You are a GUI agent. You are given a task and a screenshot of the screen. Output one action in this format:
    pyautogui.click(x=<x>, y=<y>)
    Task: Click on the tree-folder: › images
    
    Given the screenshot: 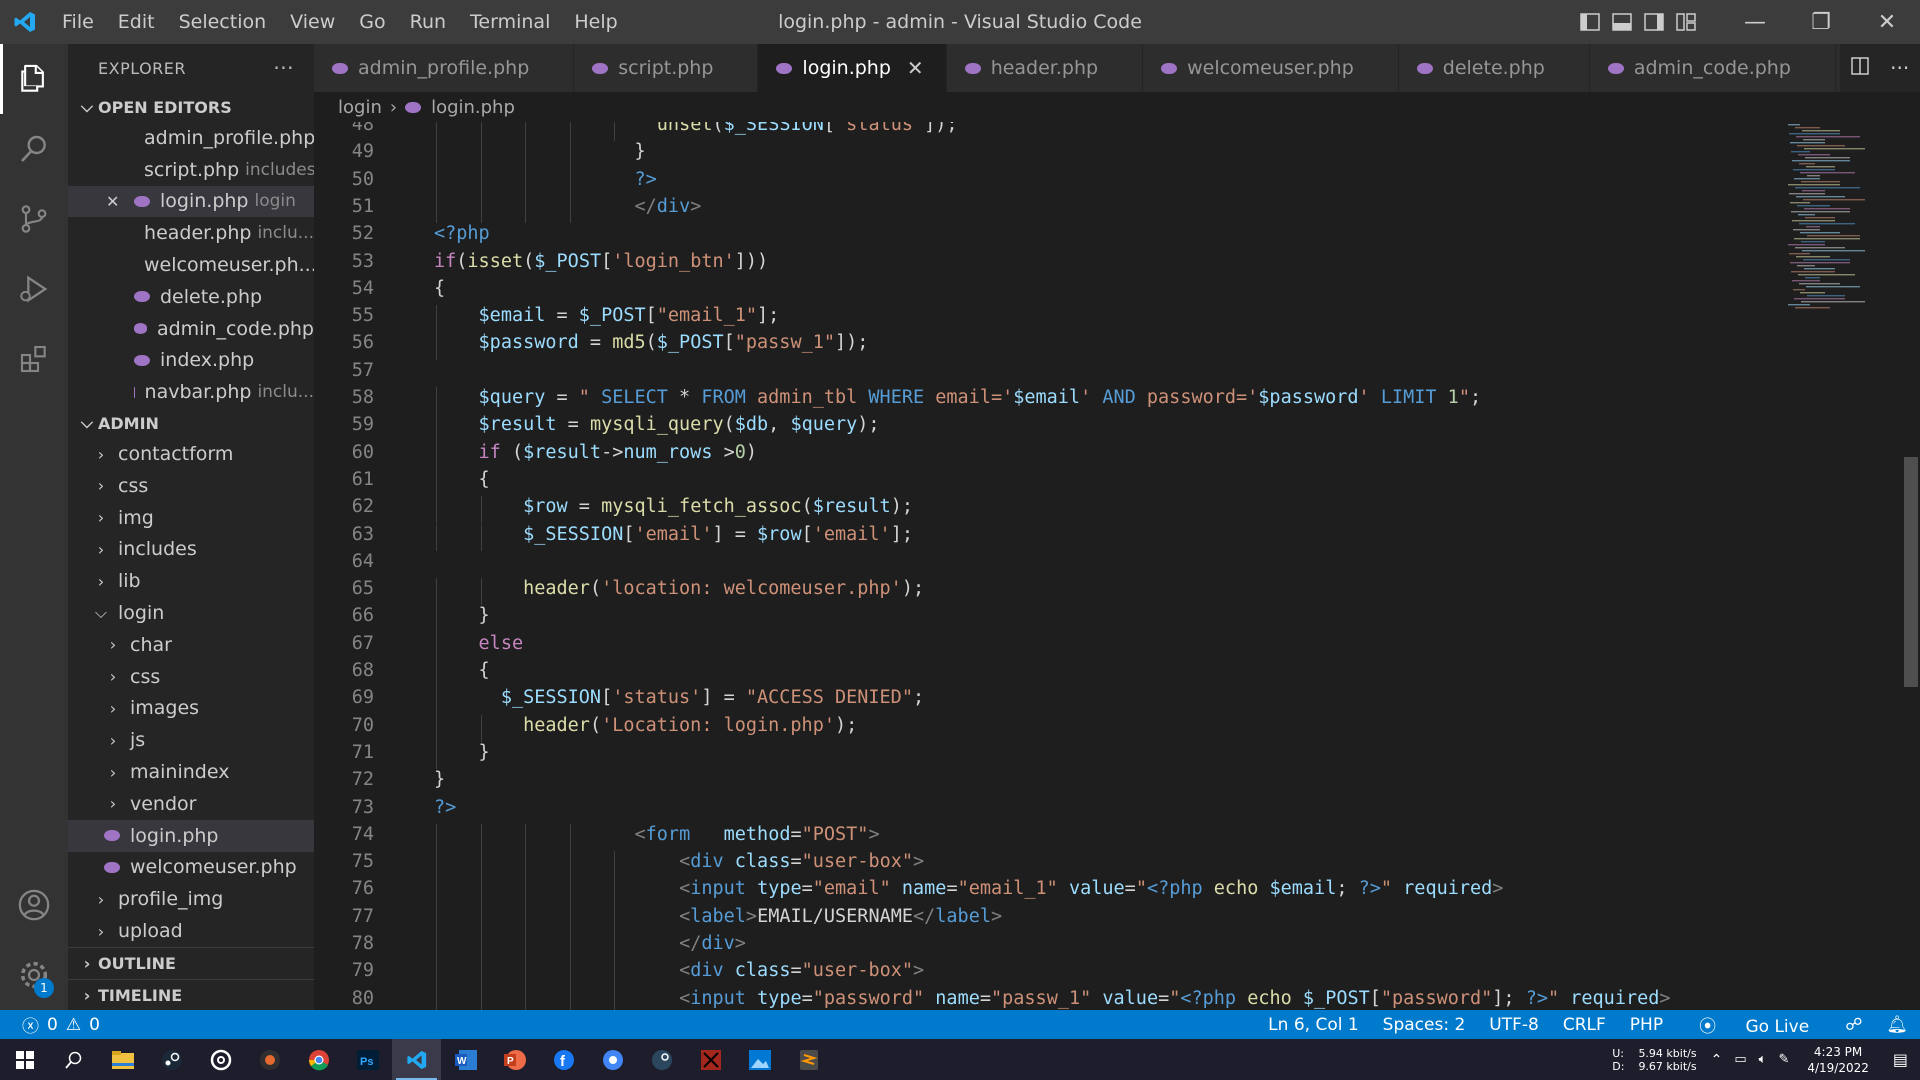 What is the action you would take?
    pyautogui.click(x=191, y=709)
    